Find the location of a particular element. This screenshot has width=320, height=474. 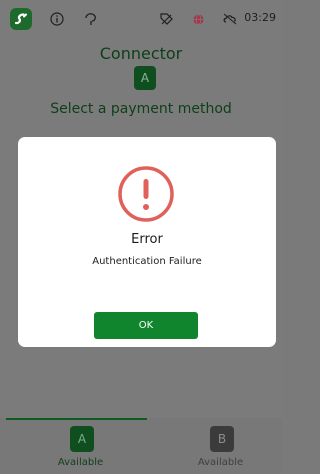

tab-connector-b: B Available is located at coordinates (220, 448).